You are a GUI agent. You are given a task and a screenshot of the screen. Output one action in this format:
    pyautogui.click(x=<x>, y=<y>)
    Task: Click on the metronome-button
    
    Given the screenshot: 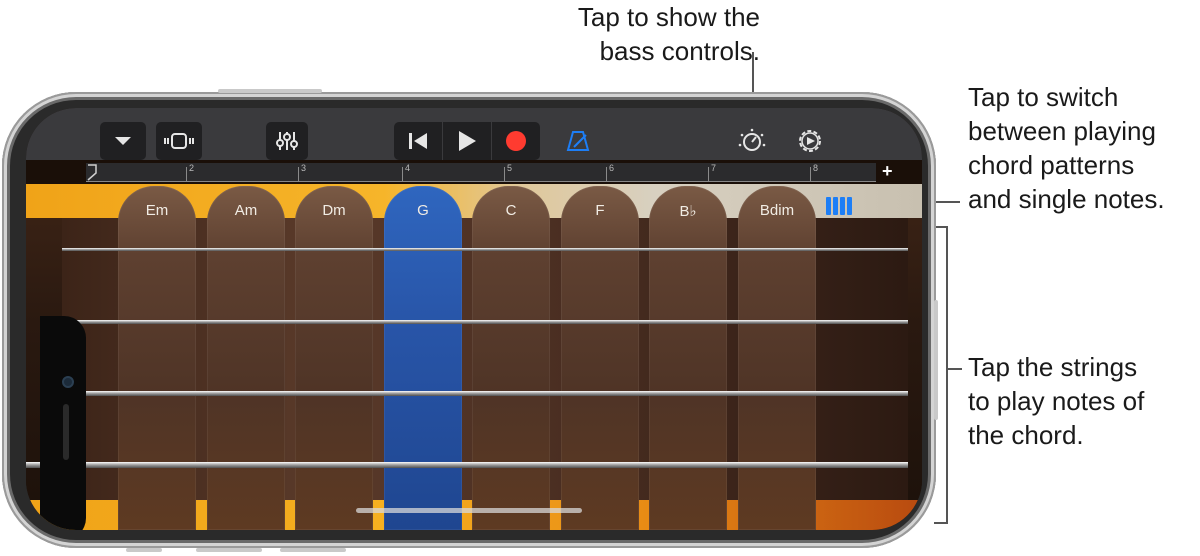 What is the action you would take?
    pyautogui.click(x=578, y=141)
    